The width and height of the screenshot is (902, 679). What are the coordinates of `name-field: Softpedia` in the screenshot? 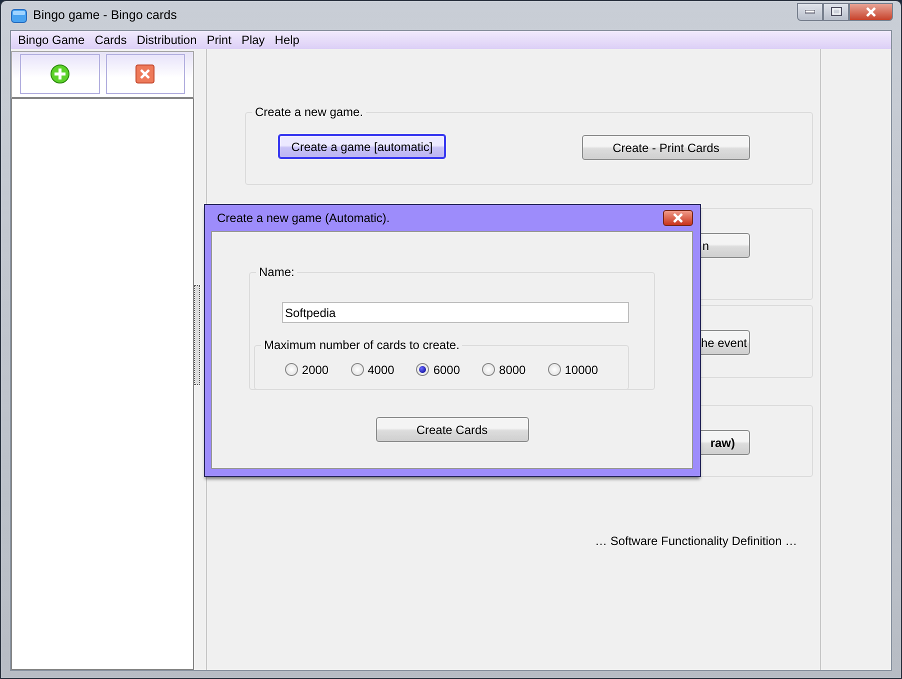 It's located at (455, 312).